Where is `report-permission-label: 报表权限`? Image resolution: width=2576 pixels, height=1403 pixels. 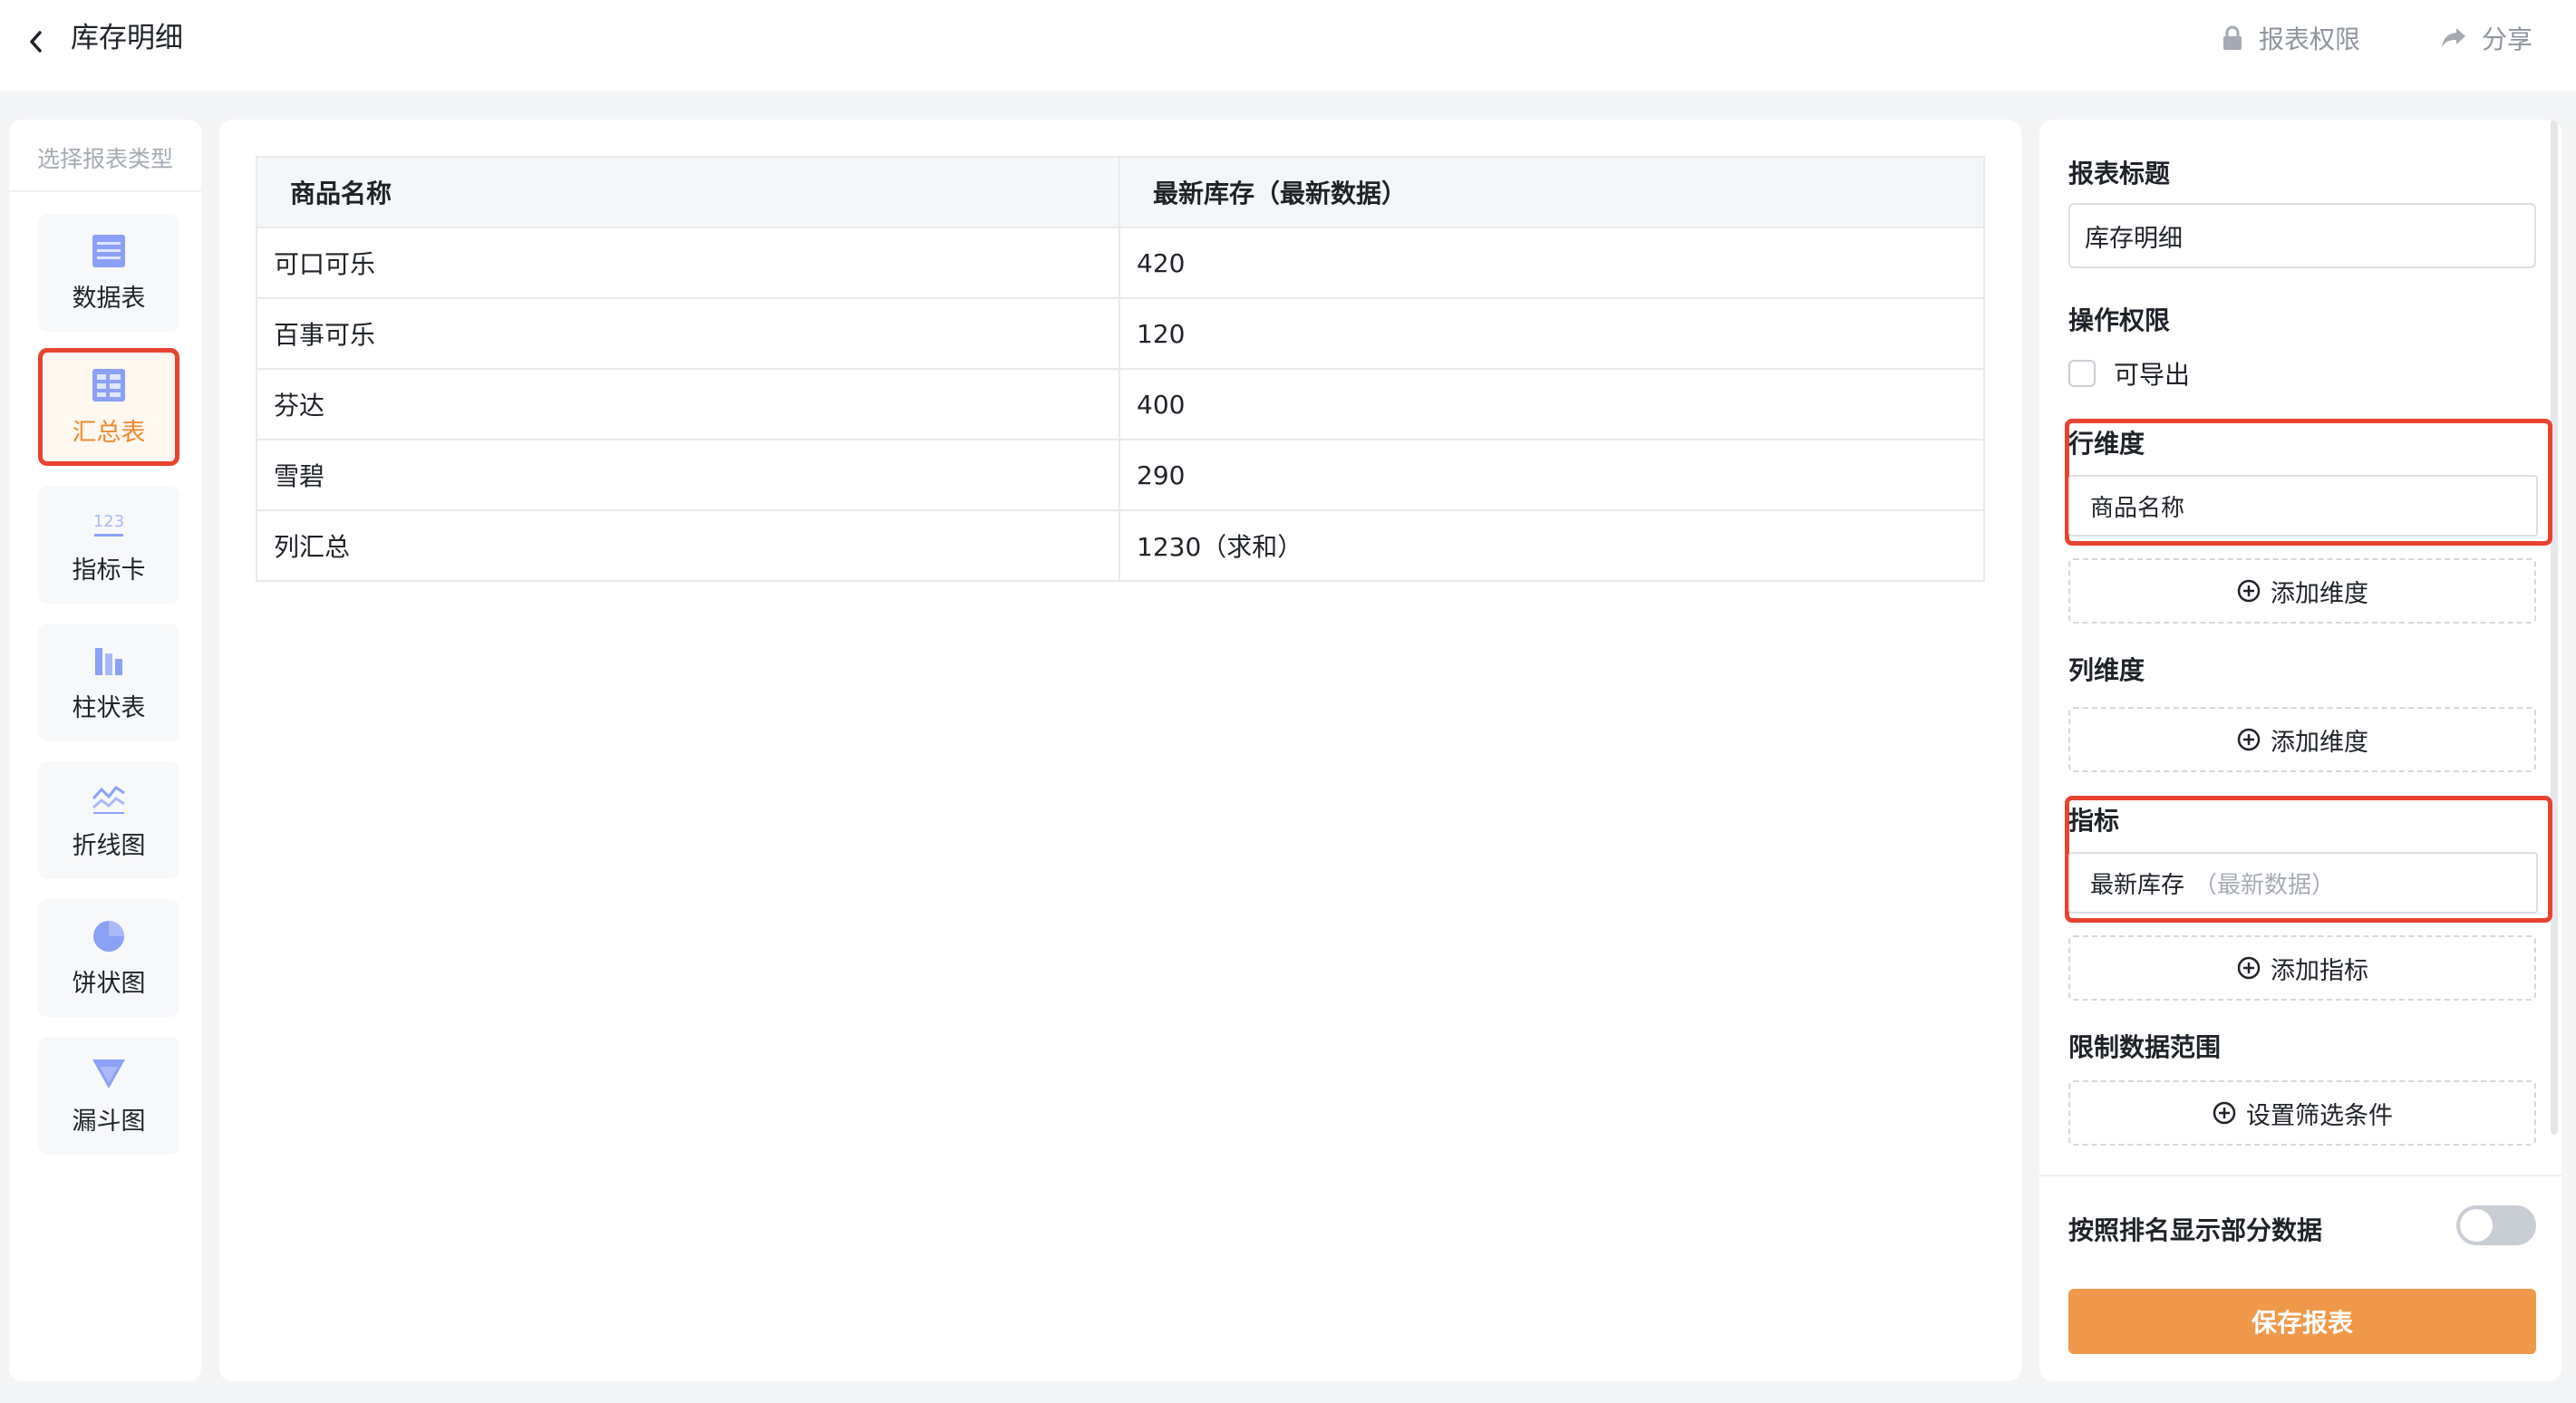
report-permission-label: 报表权限 is located at coordinates (2310, 39).